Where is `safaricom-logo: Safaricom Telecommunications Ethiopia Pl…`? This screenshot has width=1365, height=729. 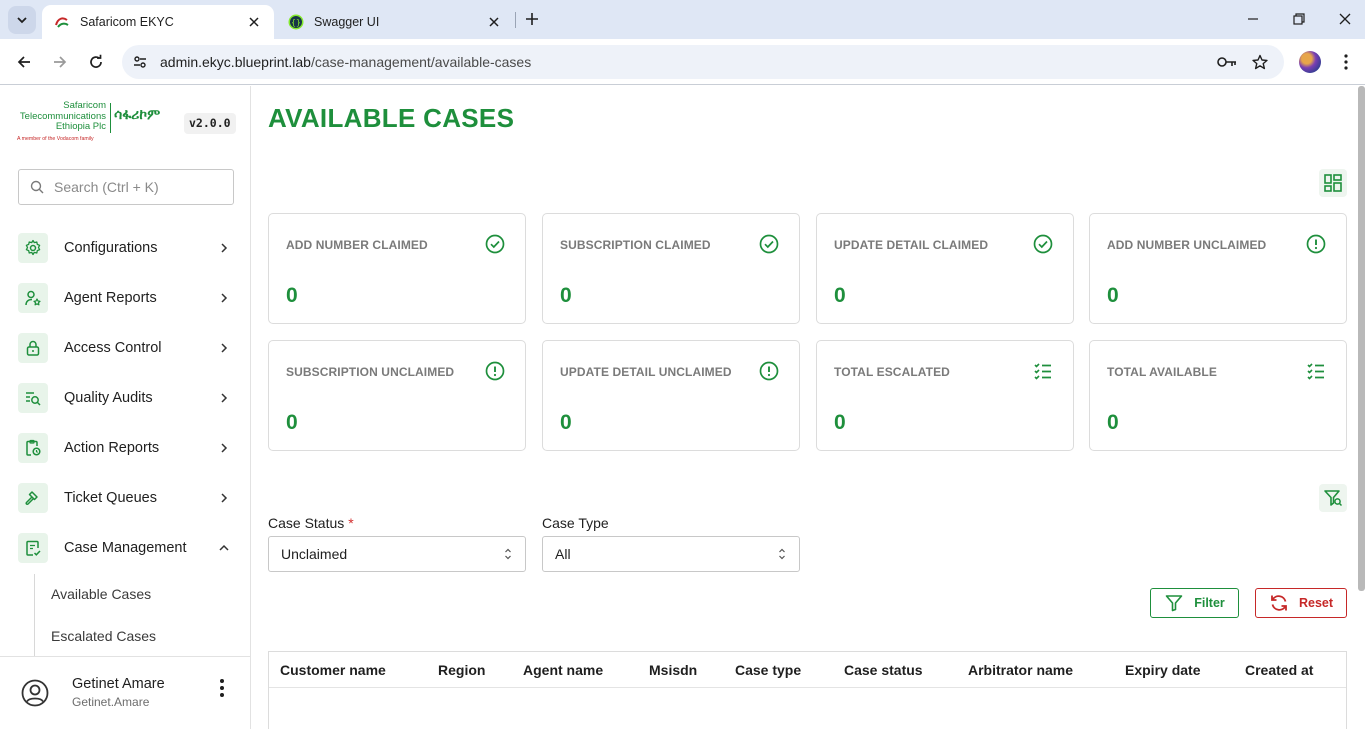
safaricom-logo: Safaricom Telecommunications Ethiopia Pl… is located at coordinates (97, 121).